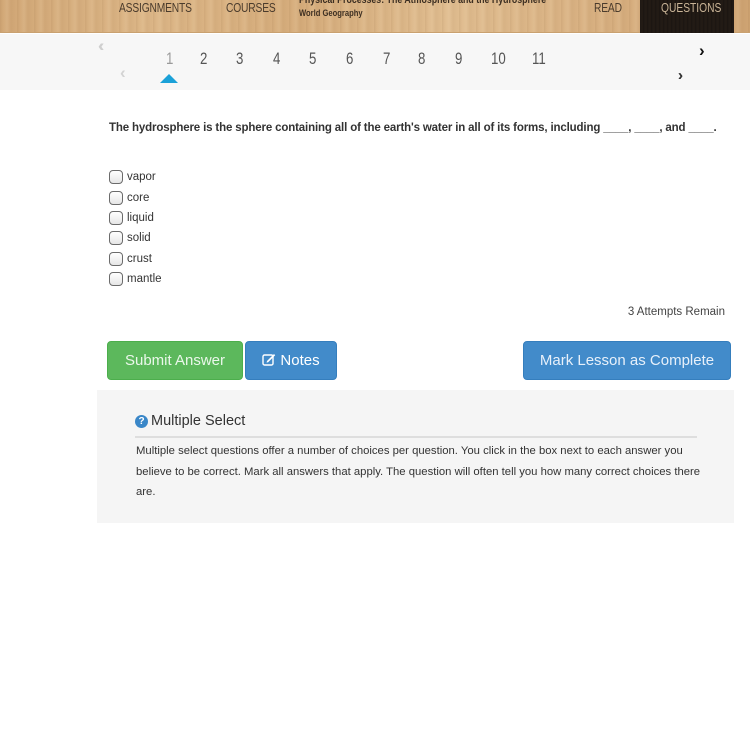 The image size is (750, 750). I want to click on chevron-right-icon: ›, so click(702, 50).